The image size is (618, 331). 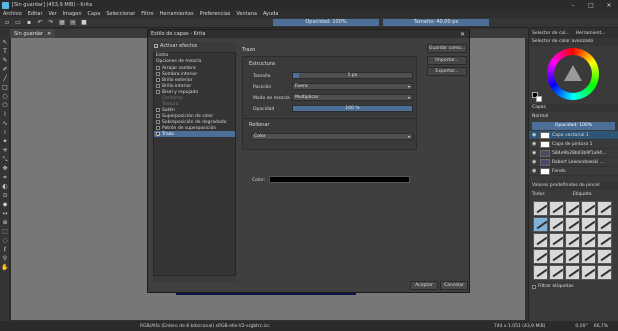 I want to click on document-tab: Sin guardar ✕, so click(x=33, y=33).